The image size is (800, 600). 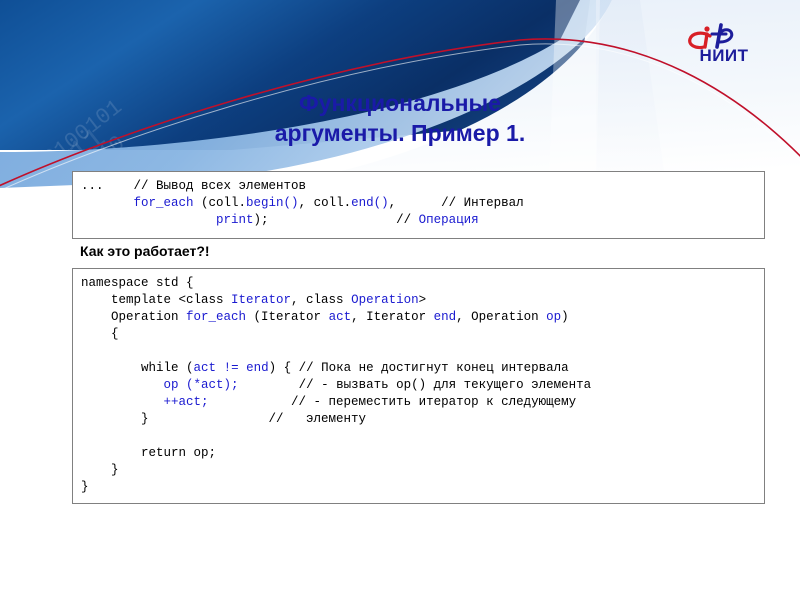 I want to click on code-token: ), so click(x=565, y=317).